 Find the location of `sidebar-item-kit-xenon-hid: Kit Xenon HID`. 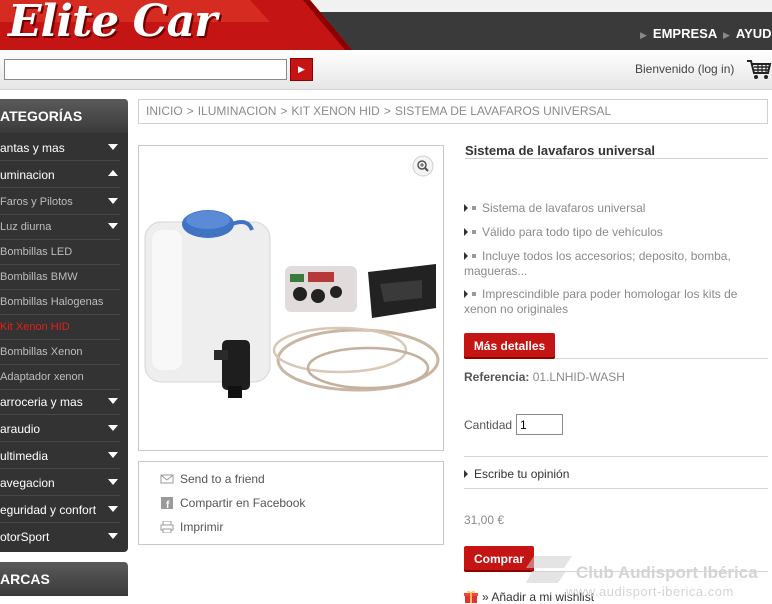

sidebar-item-kit-xenon-hid: Kit Xenon HID is located at coordinates (60, 327).